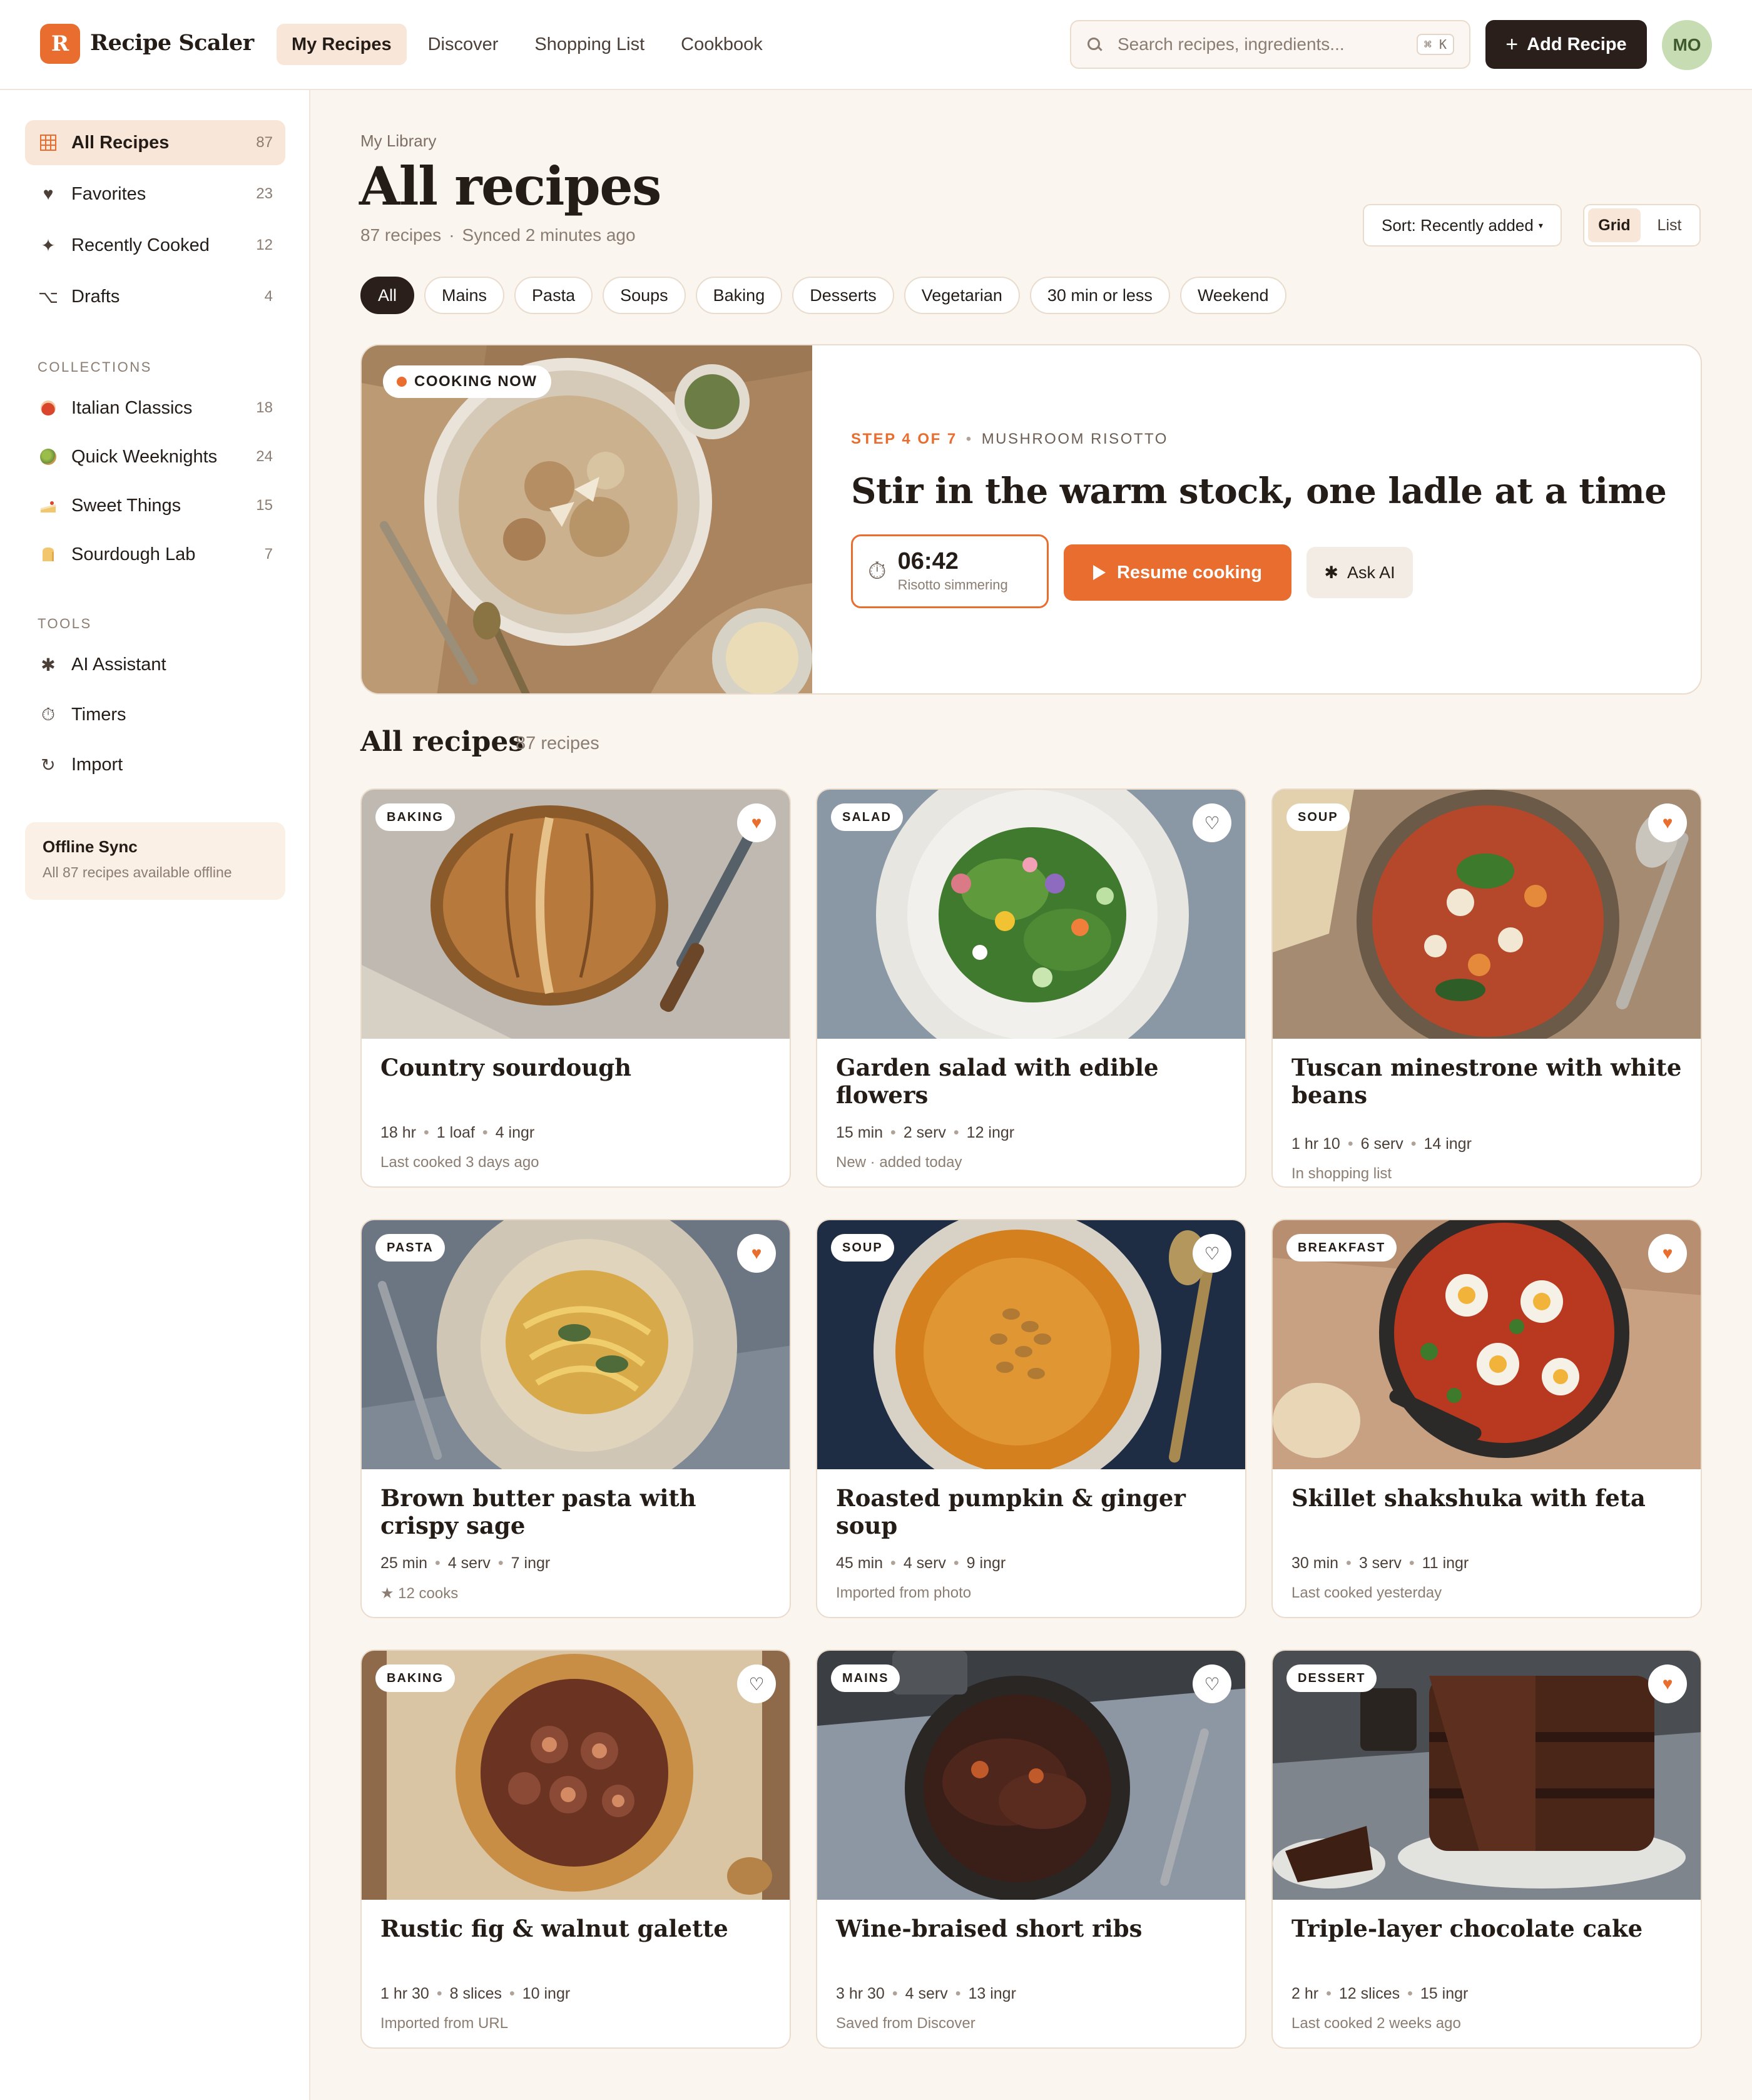 This screenshot has width=1752, height=2100. I want to click on ask-ai-button: ✱ Ask AI, so click(1359, 572).